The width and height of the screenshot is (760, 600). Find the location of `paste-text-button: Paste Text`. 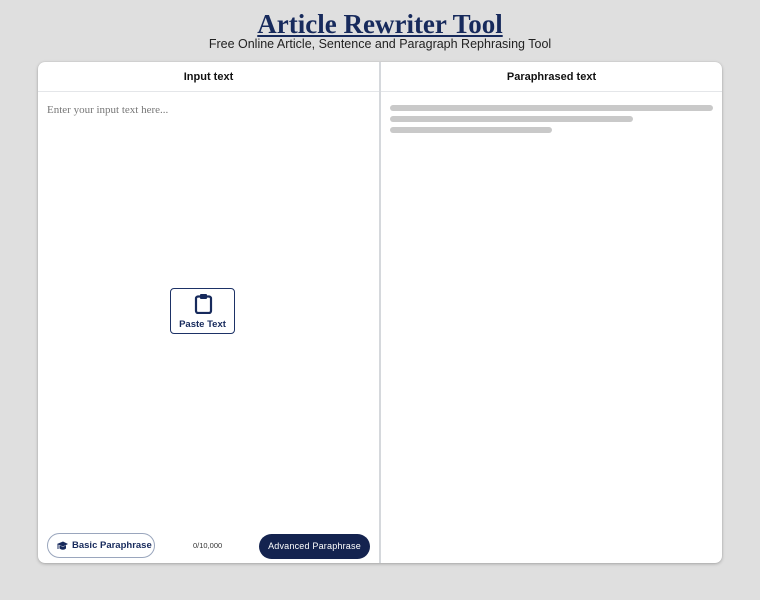

paste-text-button: Paste Text is located at coordinates (202, 311).